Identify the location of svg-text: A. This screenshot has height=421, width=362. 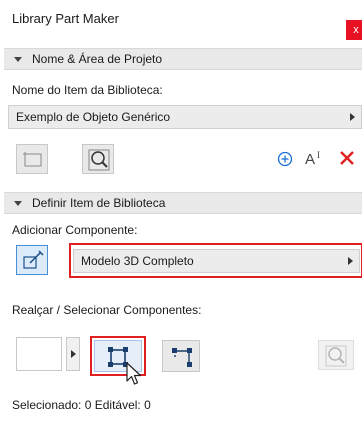
(310, 159).